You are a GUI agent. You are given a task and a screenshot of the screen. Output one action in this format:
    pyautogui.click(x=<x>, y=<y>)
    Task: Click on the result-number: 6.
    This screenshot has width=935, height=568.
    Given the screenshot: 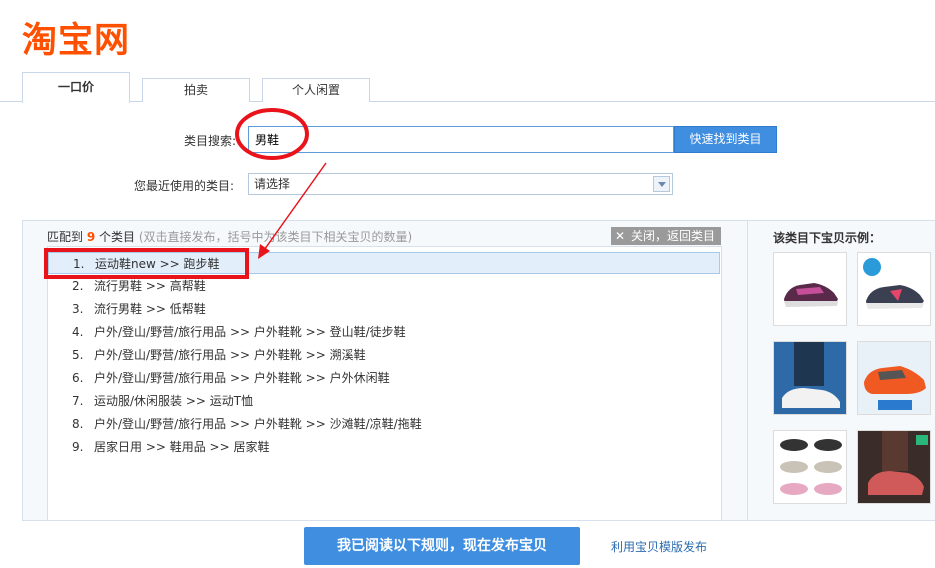 What is the action you would take?
    pyautogui.click(x=78, y=378)
    